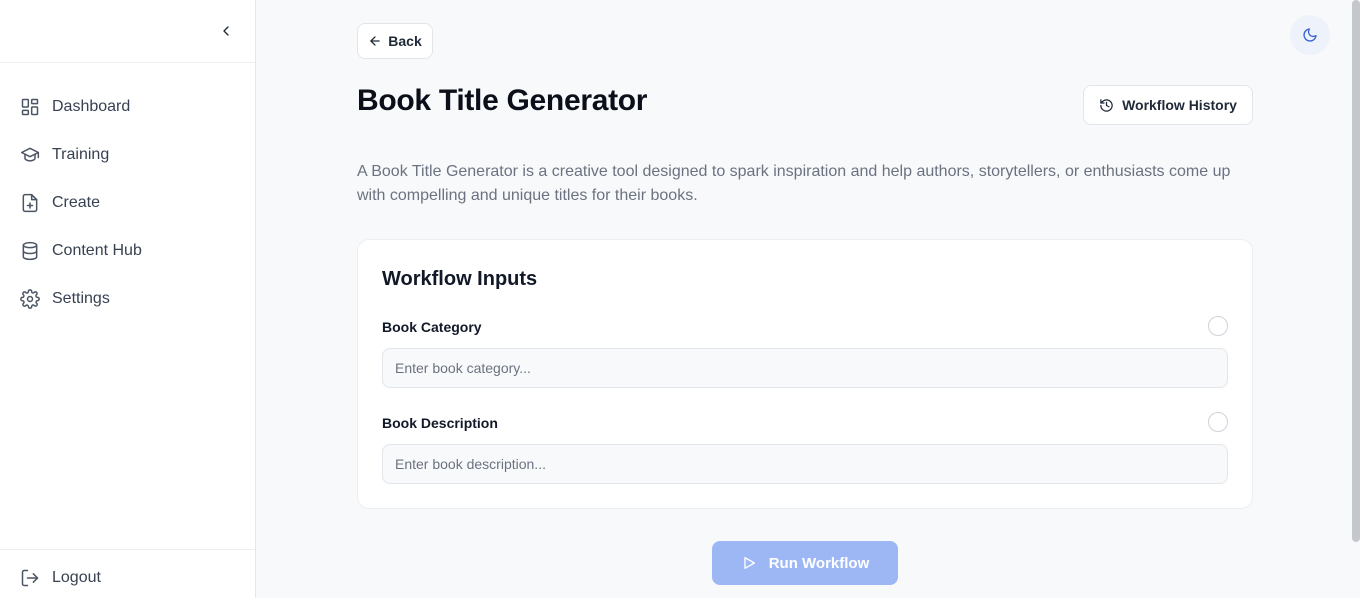  I want to click on workflow-history-button: Workflow History, so click(1168, 105).